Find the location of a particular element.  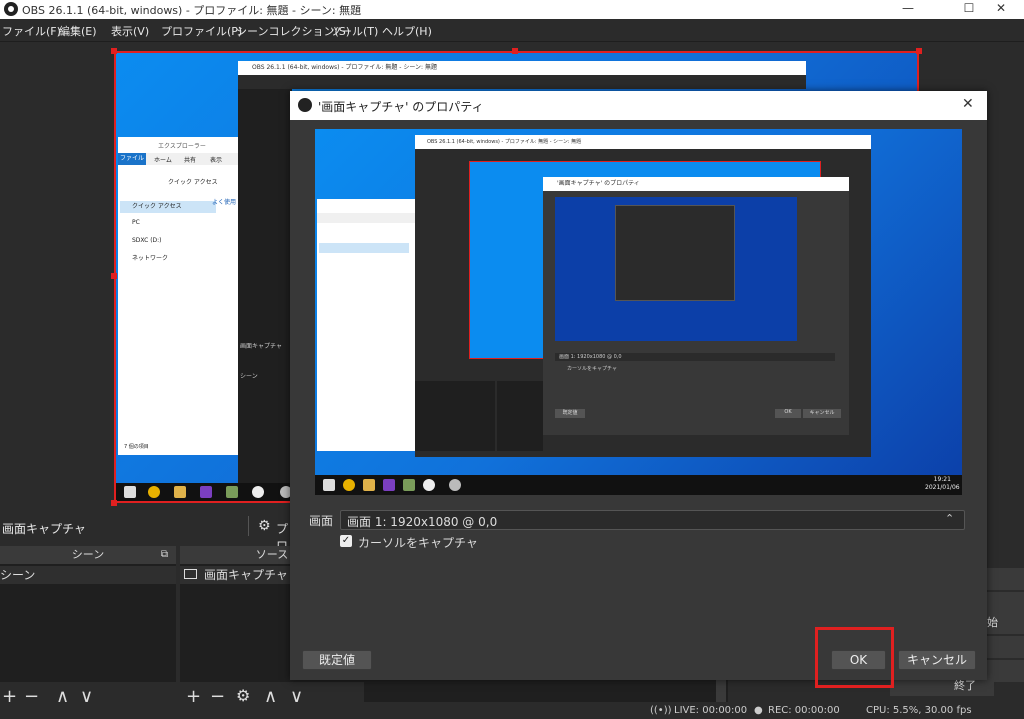

capture-cursor-label: カーソルをキャプチャ is located at coordinates (418, 543).